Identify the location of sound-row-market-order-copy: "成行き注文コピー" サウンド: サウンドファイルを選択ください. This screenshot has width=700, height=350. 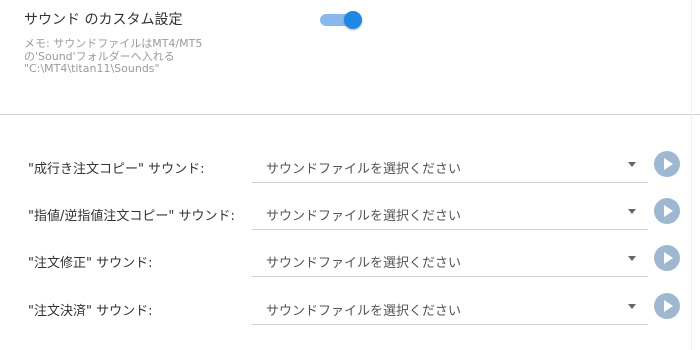
(350, 170).